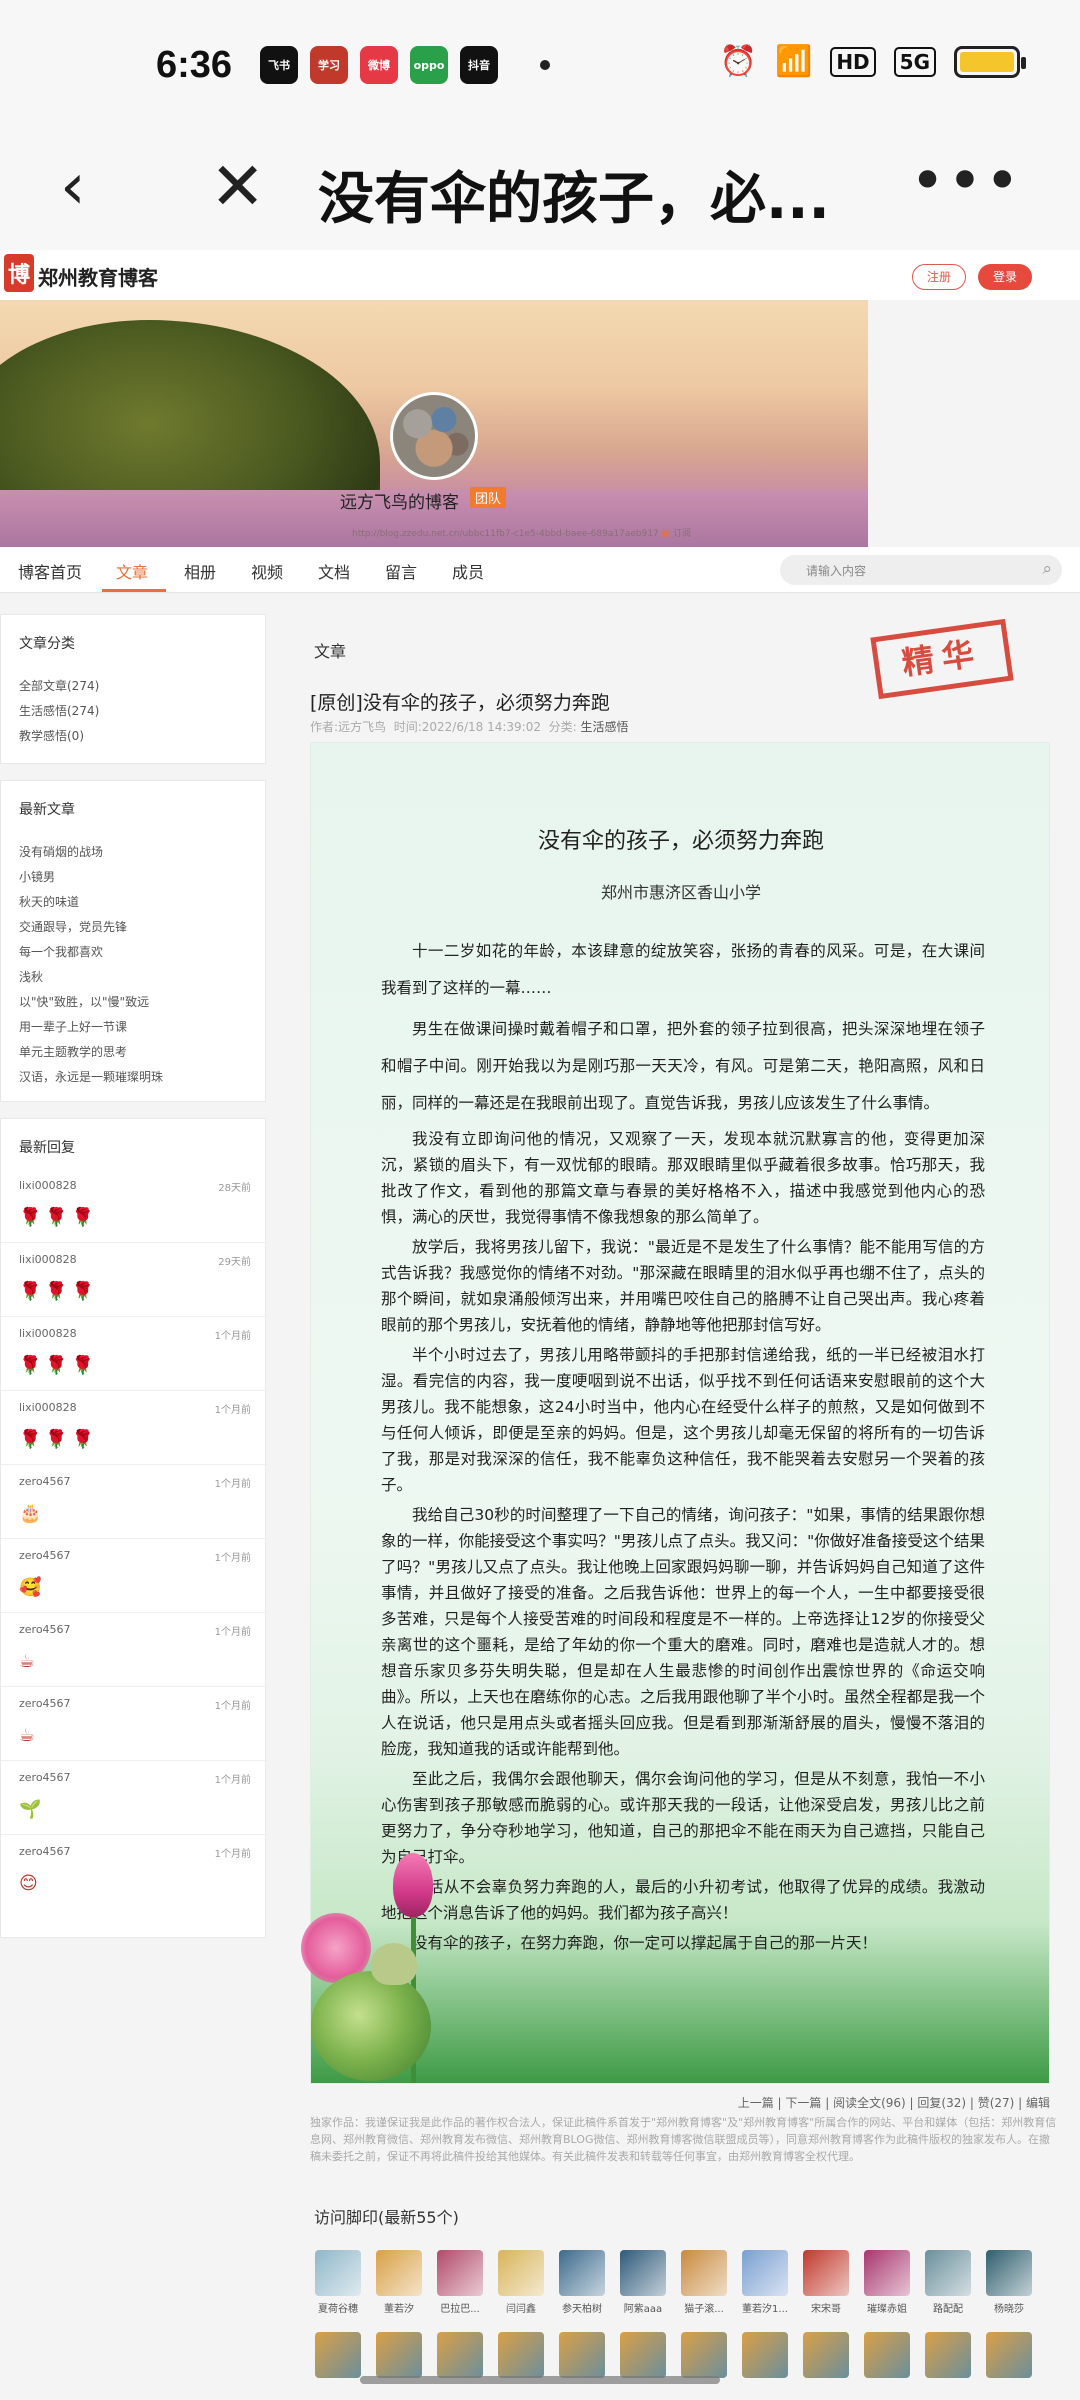  Describe the element at coordinates (61, 951) in the screenshot. I see `recent-article-link: 每一个我都喜欢` at that location.